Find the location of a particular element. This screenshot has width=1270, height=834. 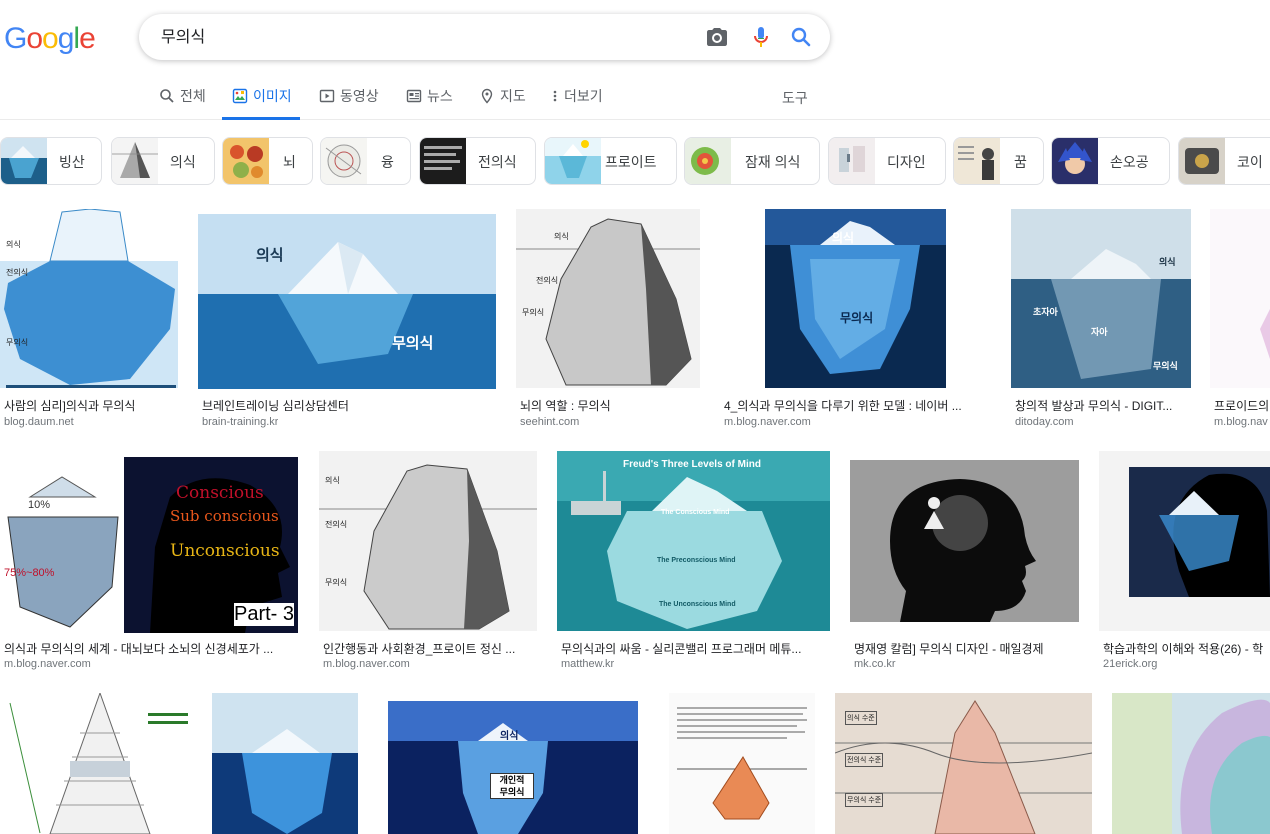

chip-freud: 프로이트 is located at coordinates (610, 161).